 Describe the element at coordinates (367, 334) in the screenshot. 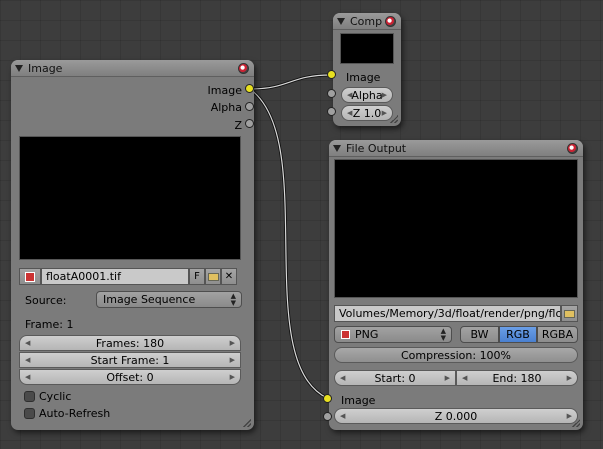

I see `format-value: PNG` at that location.